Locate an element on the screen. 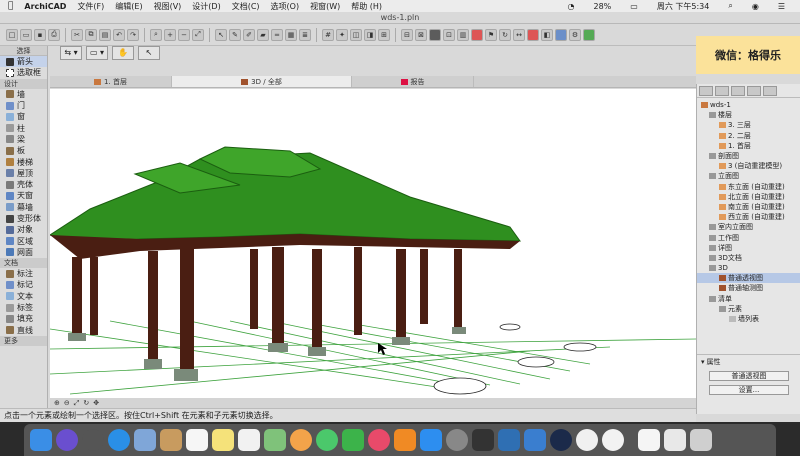 The height and width of the screenshot is (456, 800). design-tool-13: 区域 is located at coordinates (23, 240).